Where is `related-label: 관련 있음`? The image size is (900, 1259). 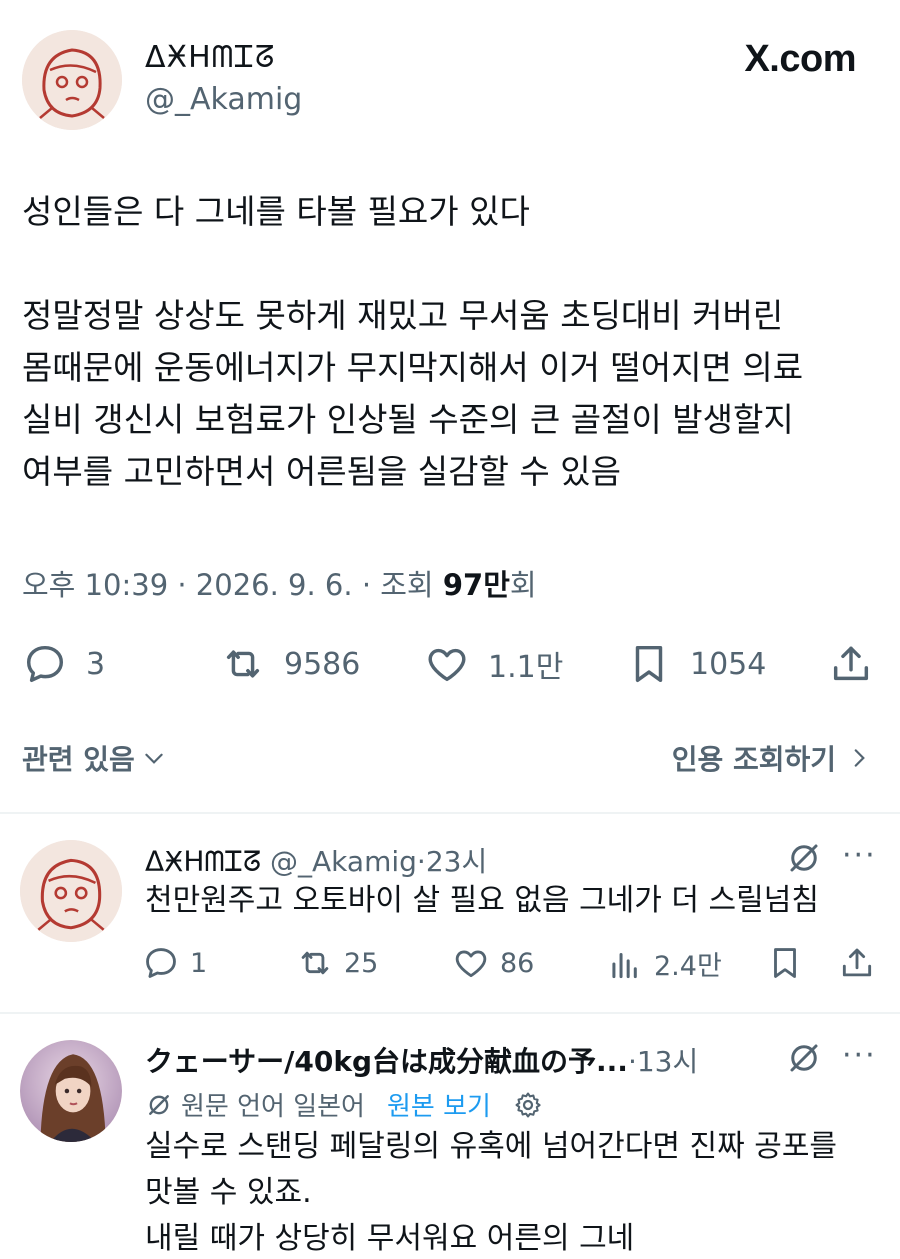 related-label: 관련 있음 is located at coordinates (78, 759).